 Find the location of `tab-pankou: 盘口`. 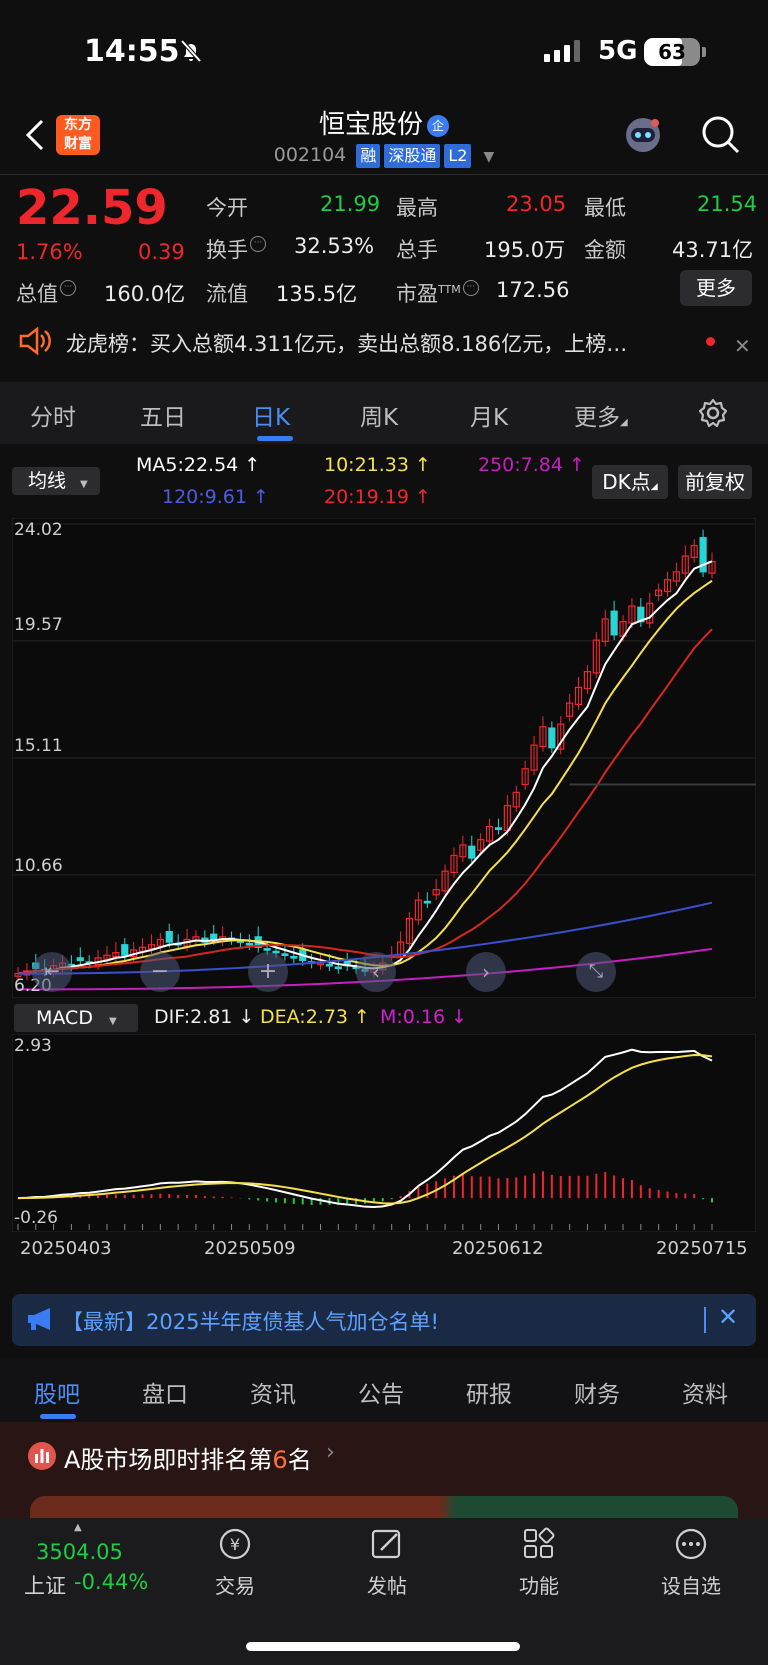

tab-pankou: 盘口 is located at coordinates (165, 1392).